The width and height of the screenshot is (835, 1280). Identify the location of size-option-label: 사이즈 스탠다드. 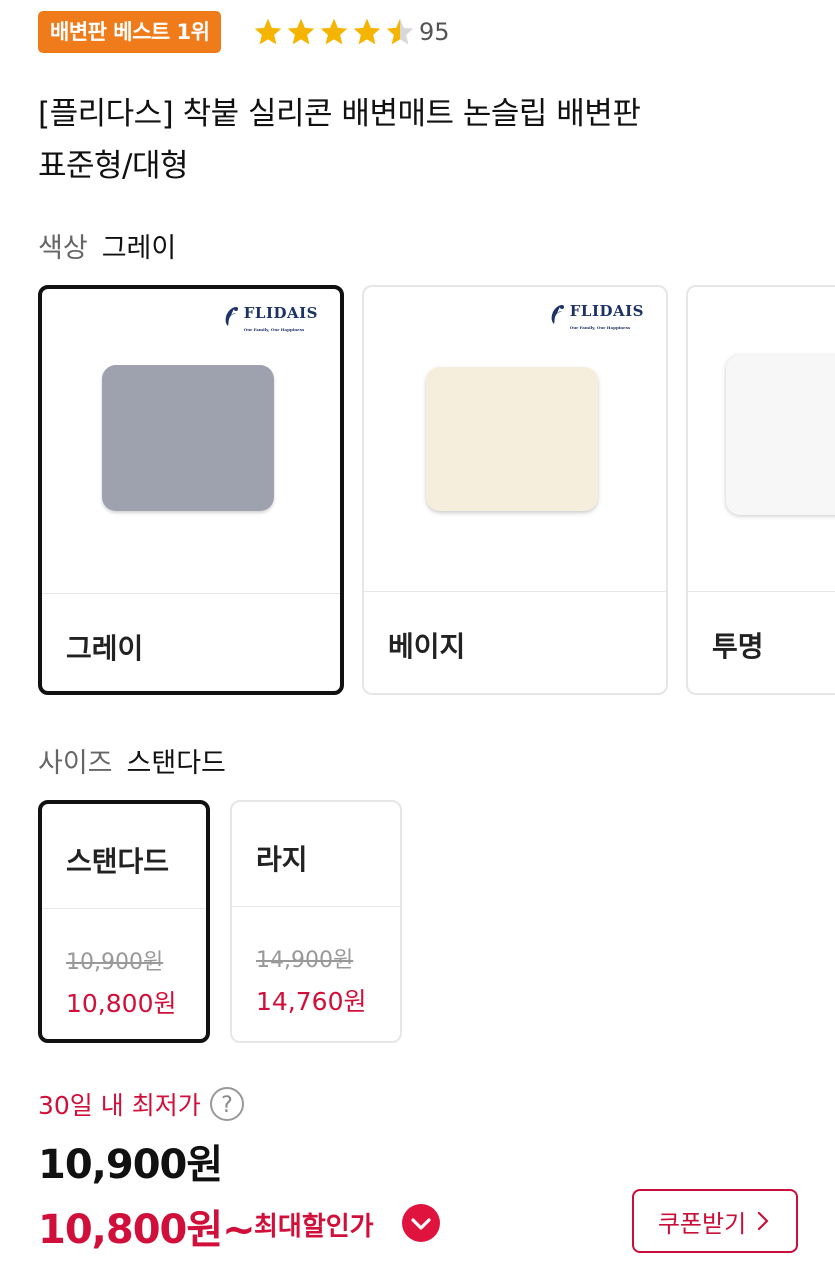
(132, 760).